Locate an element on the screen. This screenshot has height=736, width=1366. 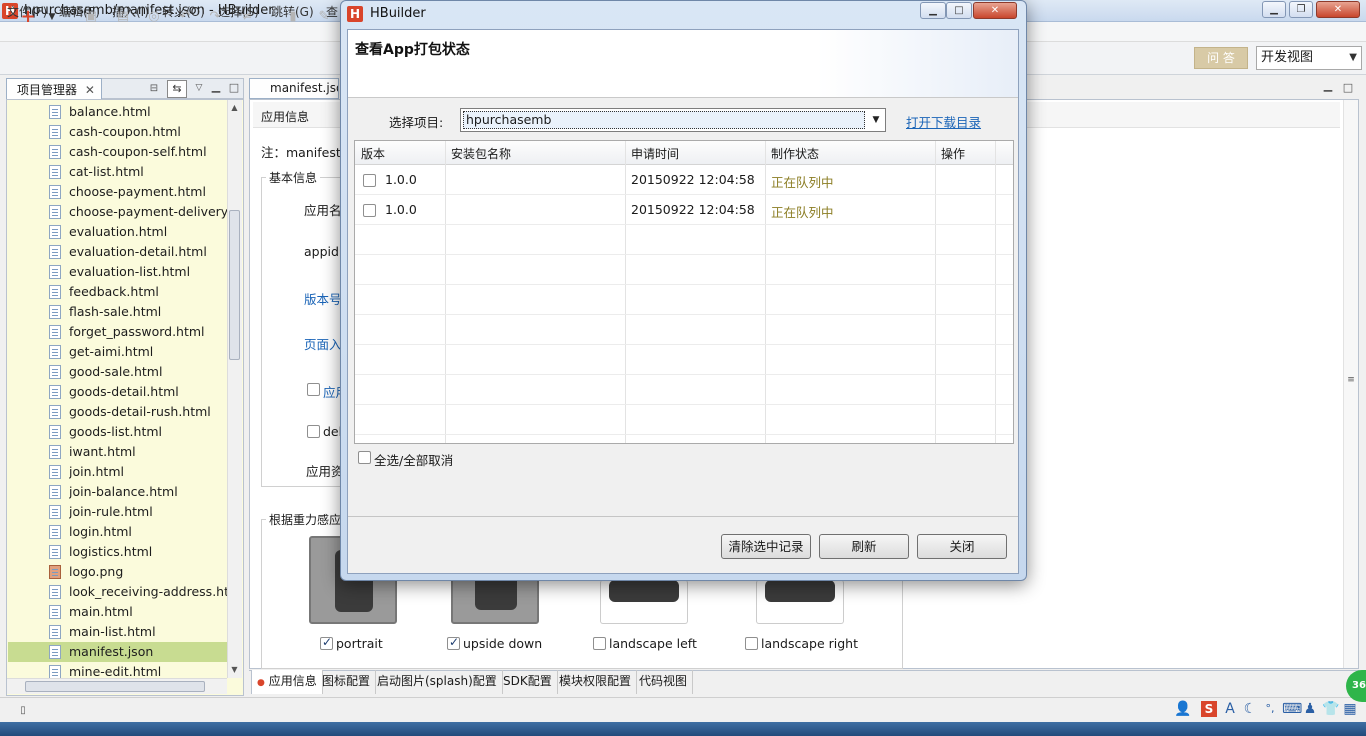
tab-code-view: 代码视图 is located at coordinates (664, 682).